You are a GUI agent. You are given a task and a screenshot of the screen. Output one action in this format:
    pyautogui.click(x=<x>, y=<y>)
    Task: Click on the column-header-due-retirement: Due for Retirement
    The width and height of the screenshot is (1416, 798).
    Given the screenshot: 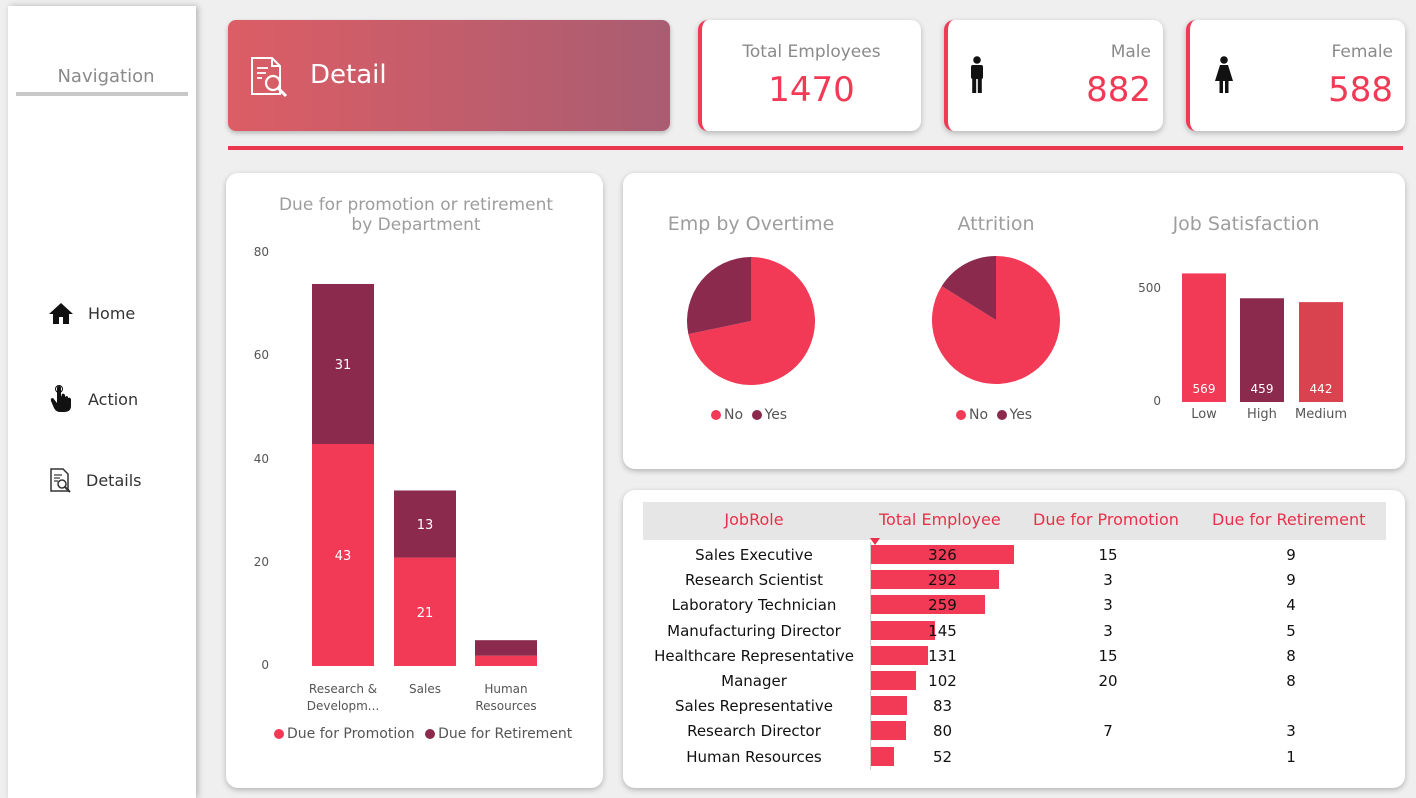 What is the action you would take?
    pyautogui.click(x=1288, y=519)
    